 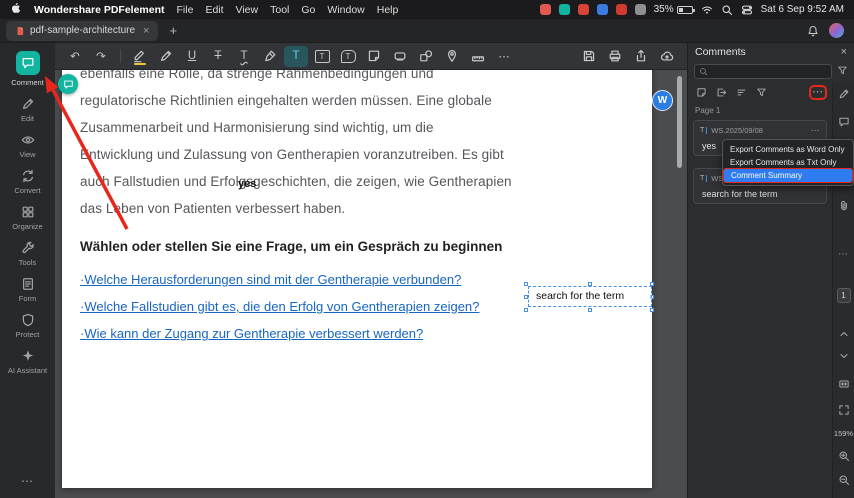 What do you see at coordinates (27, 483) in the screenshot?
I see `sidebar-more-button: ⋯` at bounding box center [27, 483].